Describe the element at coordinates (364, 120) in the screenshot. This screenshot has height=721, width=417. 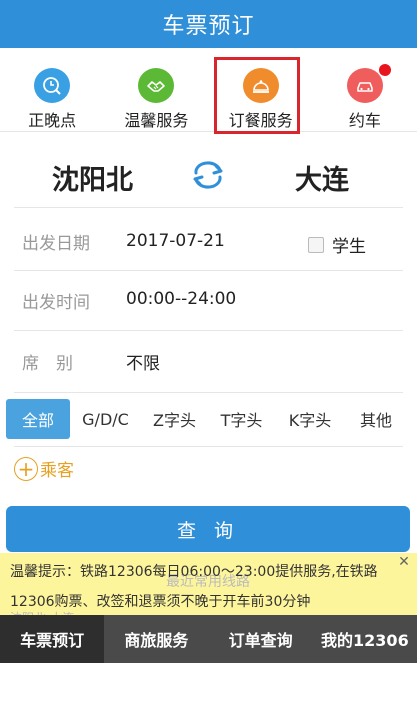
I see `service-label: 约车` at that location.